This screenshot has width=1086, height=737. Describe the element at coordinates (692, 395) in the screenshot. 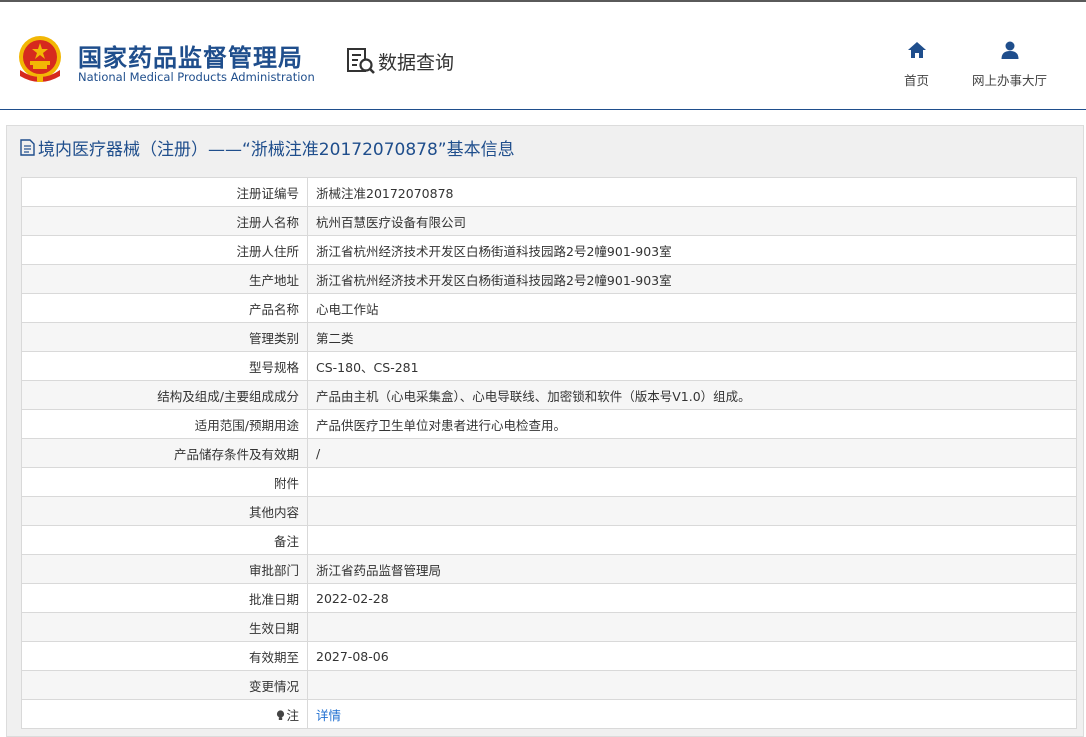

I see `field-value: 产品由主机（心电采集盒）、心电导联线、加密锁和软件（版本号V1.0）组成。` at that location.